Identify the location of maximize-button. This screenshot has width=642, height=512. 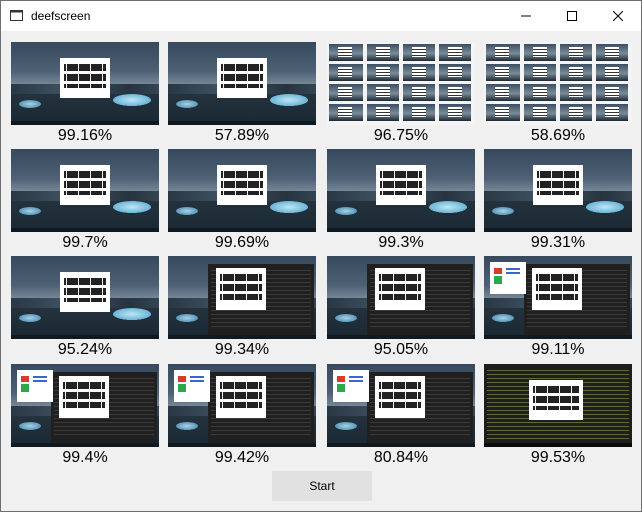
(572, 16).